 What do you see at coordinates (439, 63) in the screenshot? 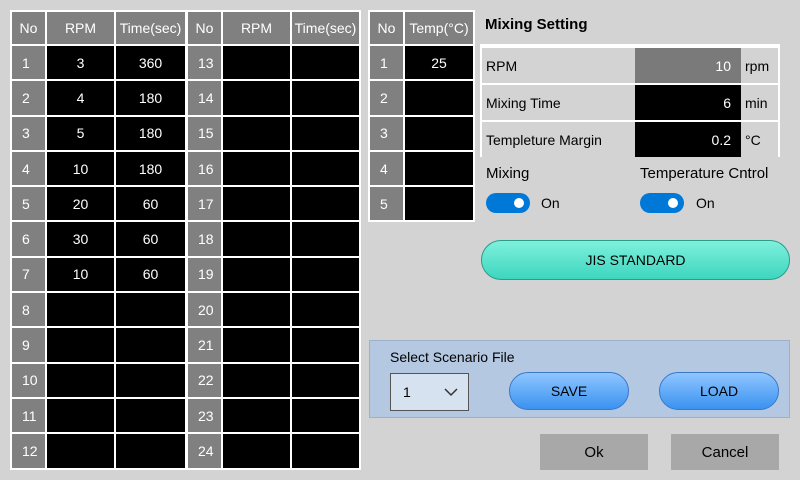
I see `temperature-cell: 25` at bounding box center [439, 63].